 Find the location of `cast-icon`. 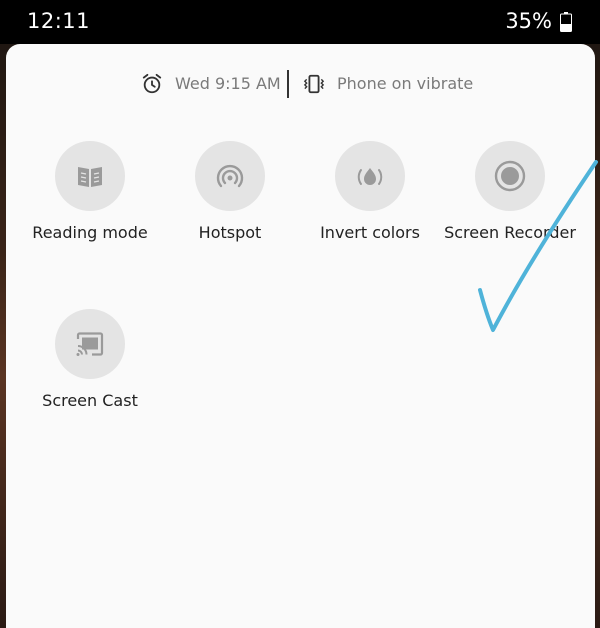

cast-icon is located at coordinates (90, 344).